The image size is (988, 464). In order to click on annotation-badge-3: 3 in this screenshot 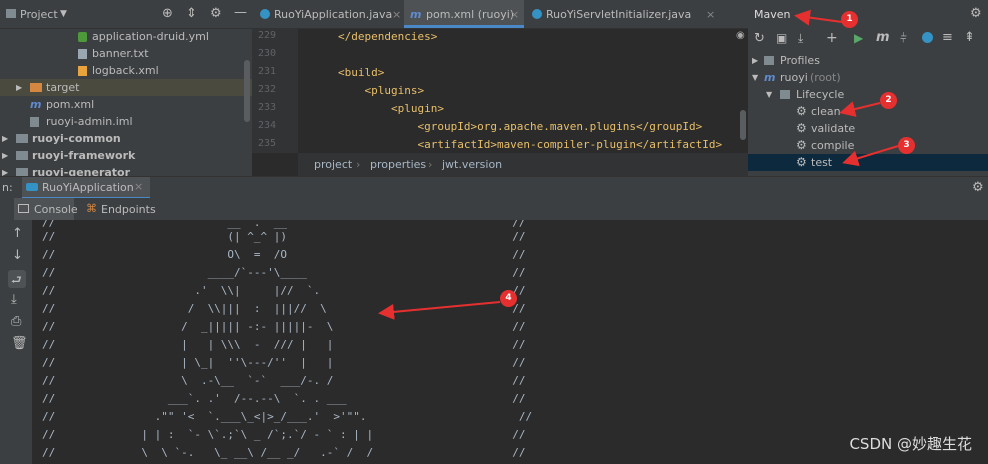, I will do `click(906, 145)`.